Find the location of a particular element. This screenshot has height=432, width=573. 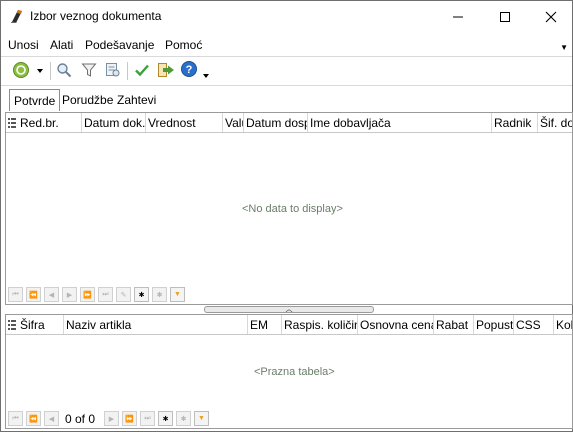

column-header: Naziv artikla is located at coordinates (156, 324).